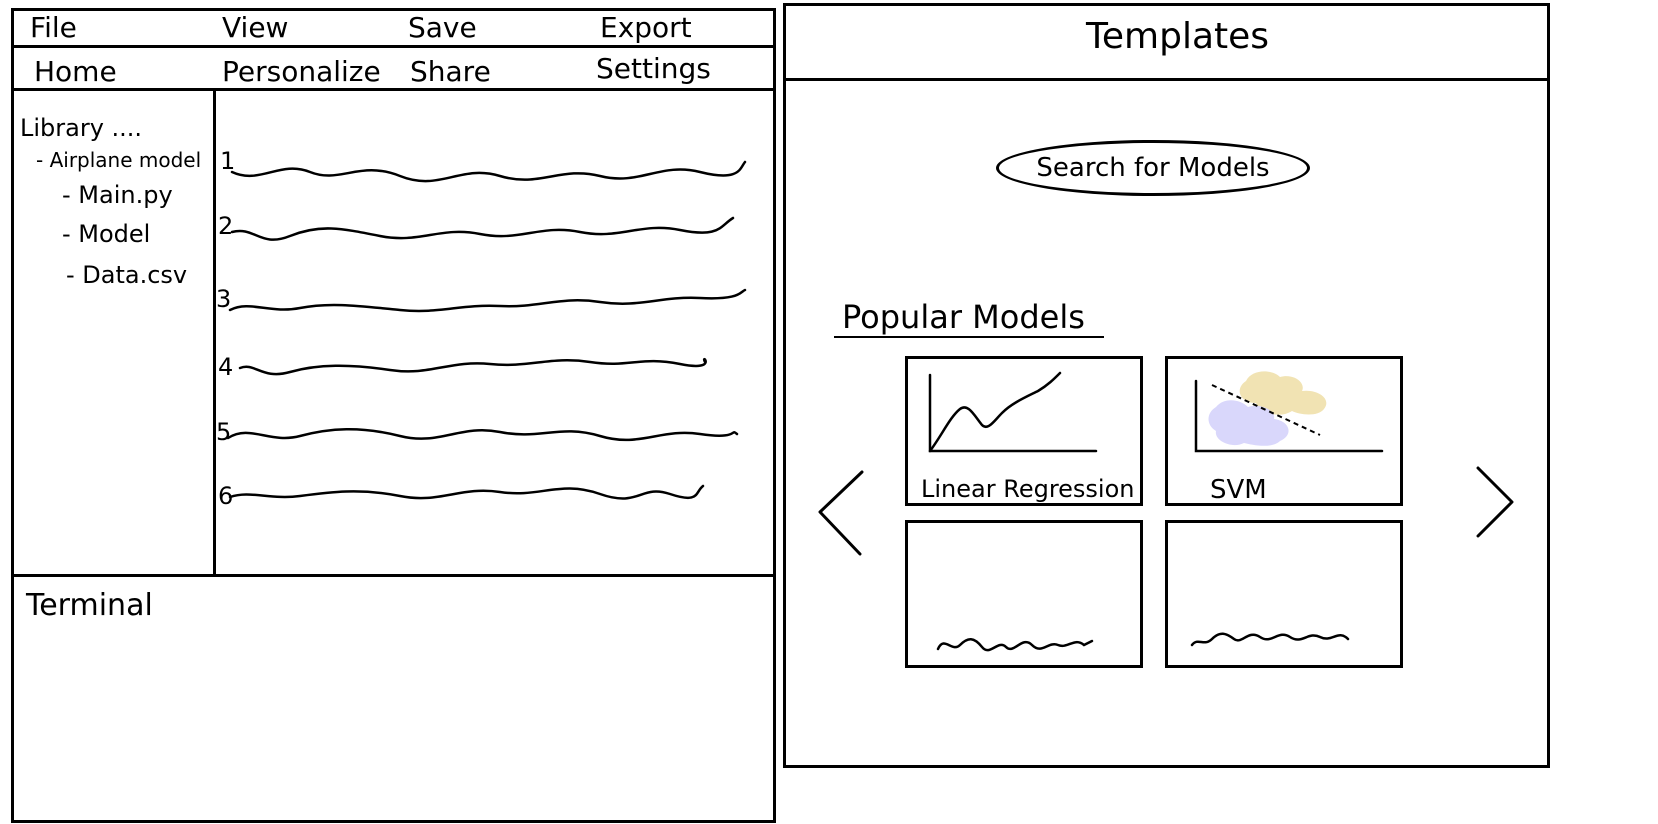 The height and width of the screenshot is (824, 1658). I want to click on terminal-divider, so click(393, 575).